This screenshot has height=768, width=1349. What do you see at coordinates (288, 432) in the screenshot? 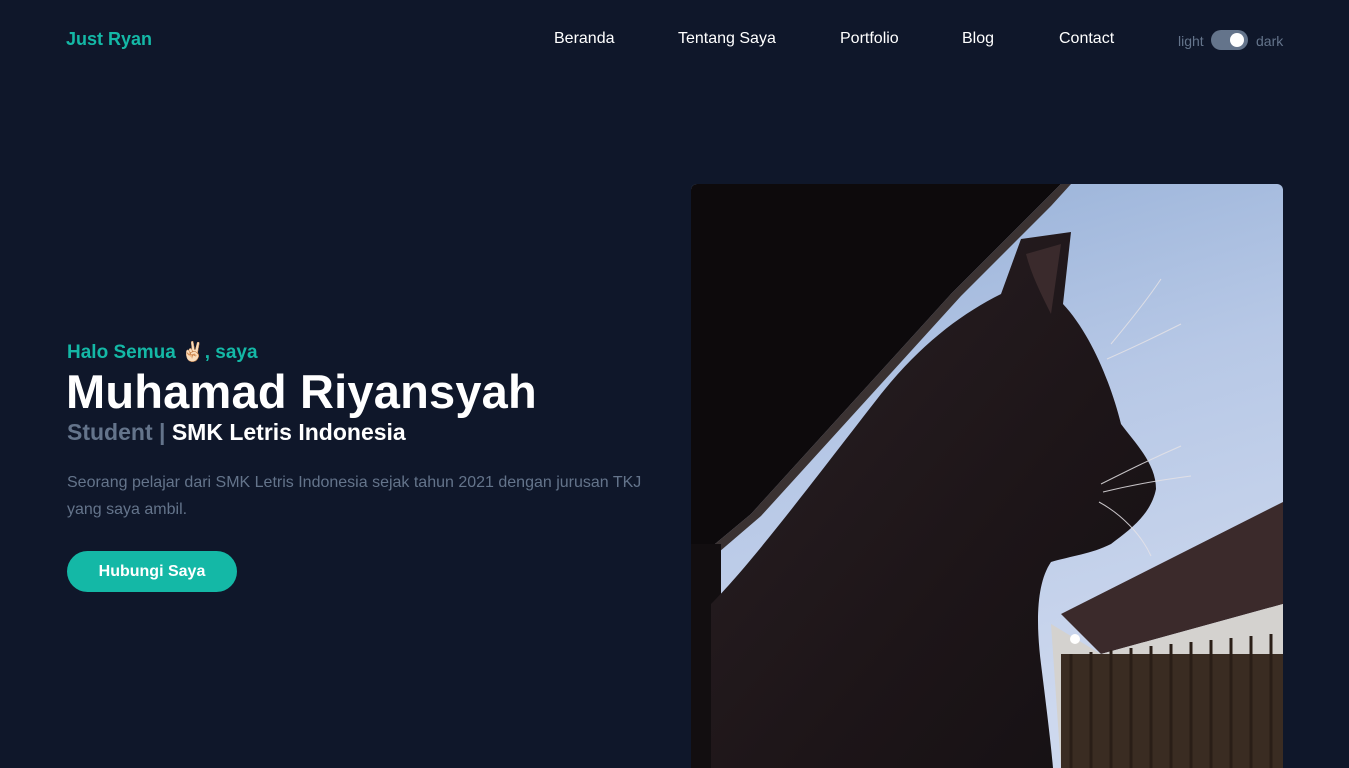
I see `school-name: SMK Letris Indonesia` at bounding box center [288, 432].